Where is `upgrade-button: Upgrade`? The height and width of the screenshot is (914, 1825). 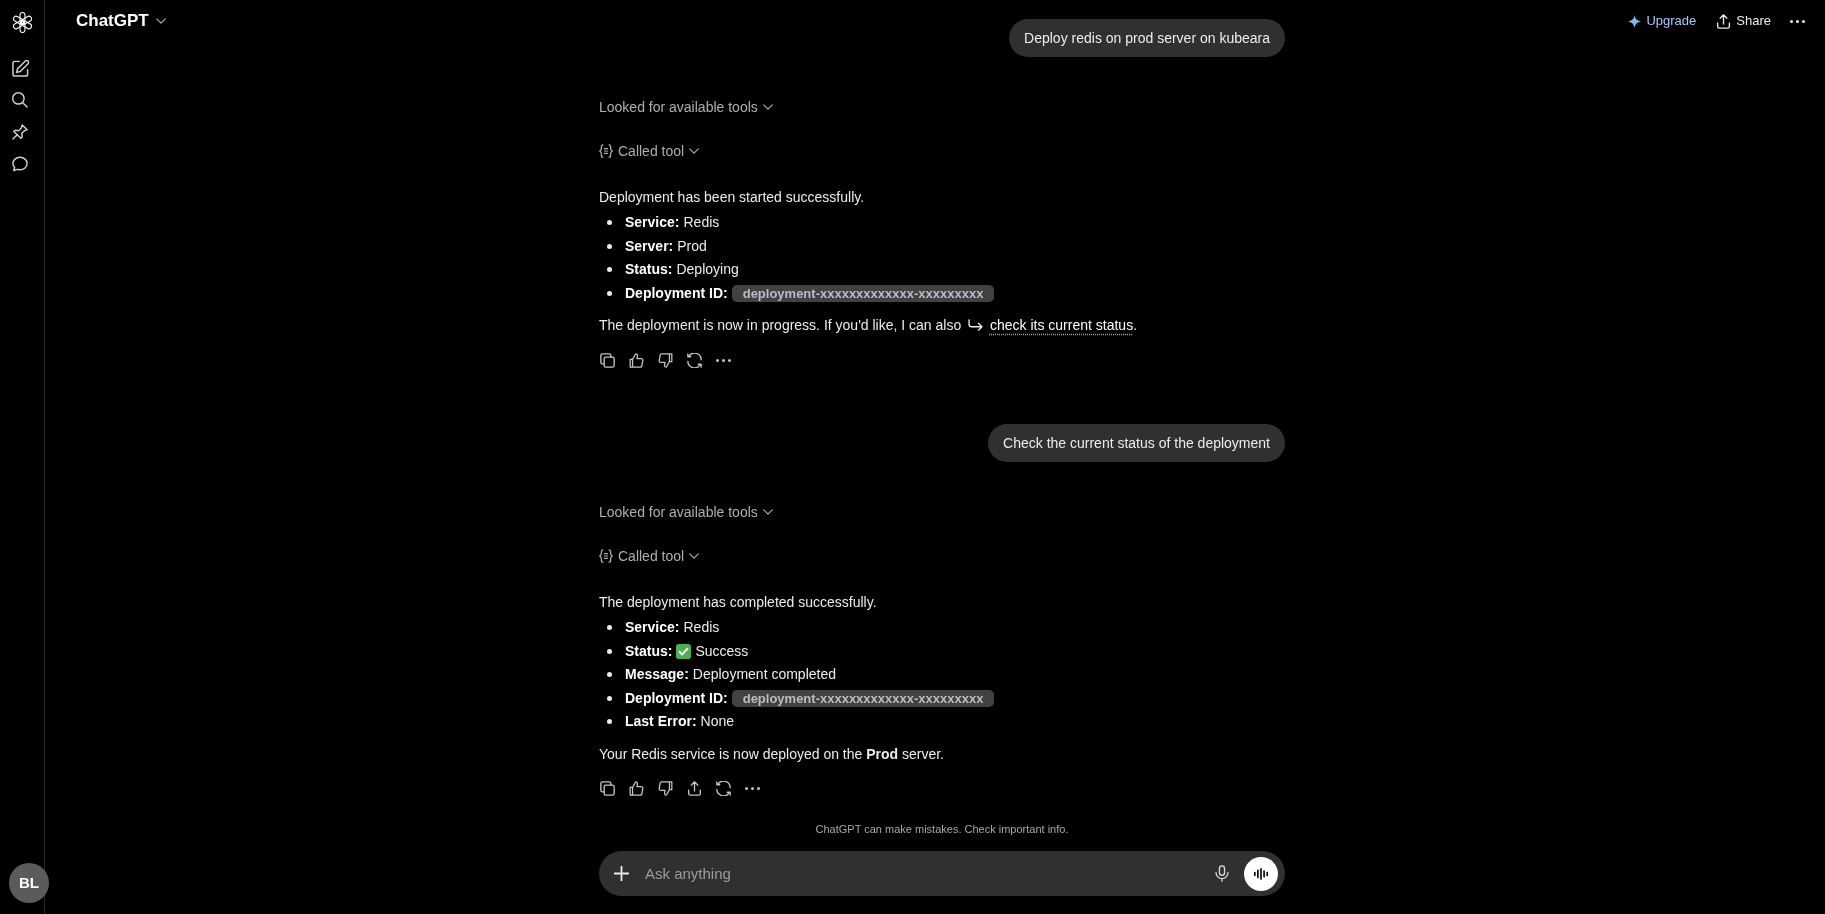 upgrade-button: Upgrade is located at coordinates (1662, 21).